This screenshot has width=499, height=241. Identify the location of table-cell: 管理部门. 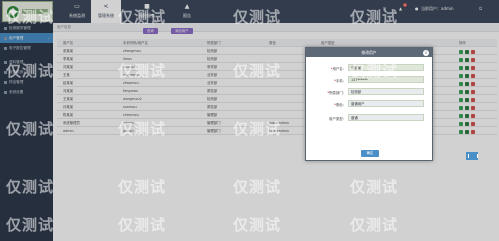
(214, 131).